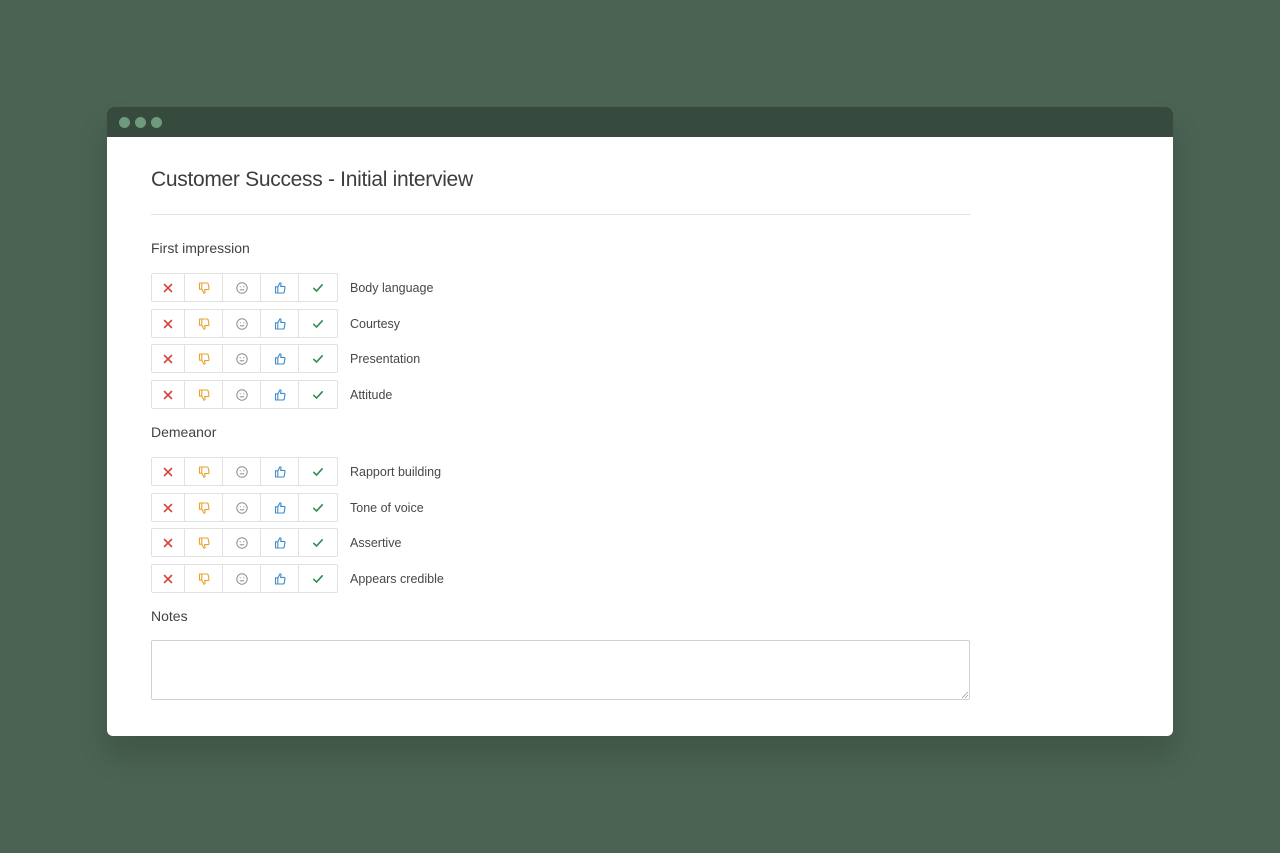 This screenshot has height=853, width=1280. Describe the element at coordinates (640, 122) in the screenshot. I see `window-titlebar` at that location.